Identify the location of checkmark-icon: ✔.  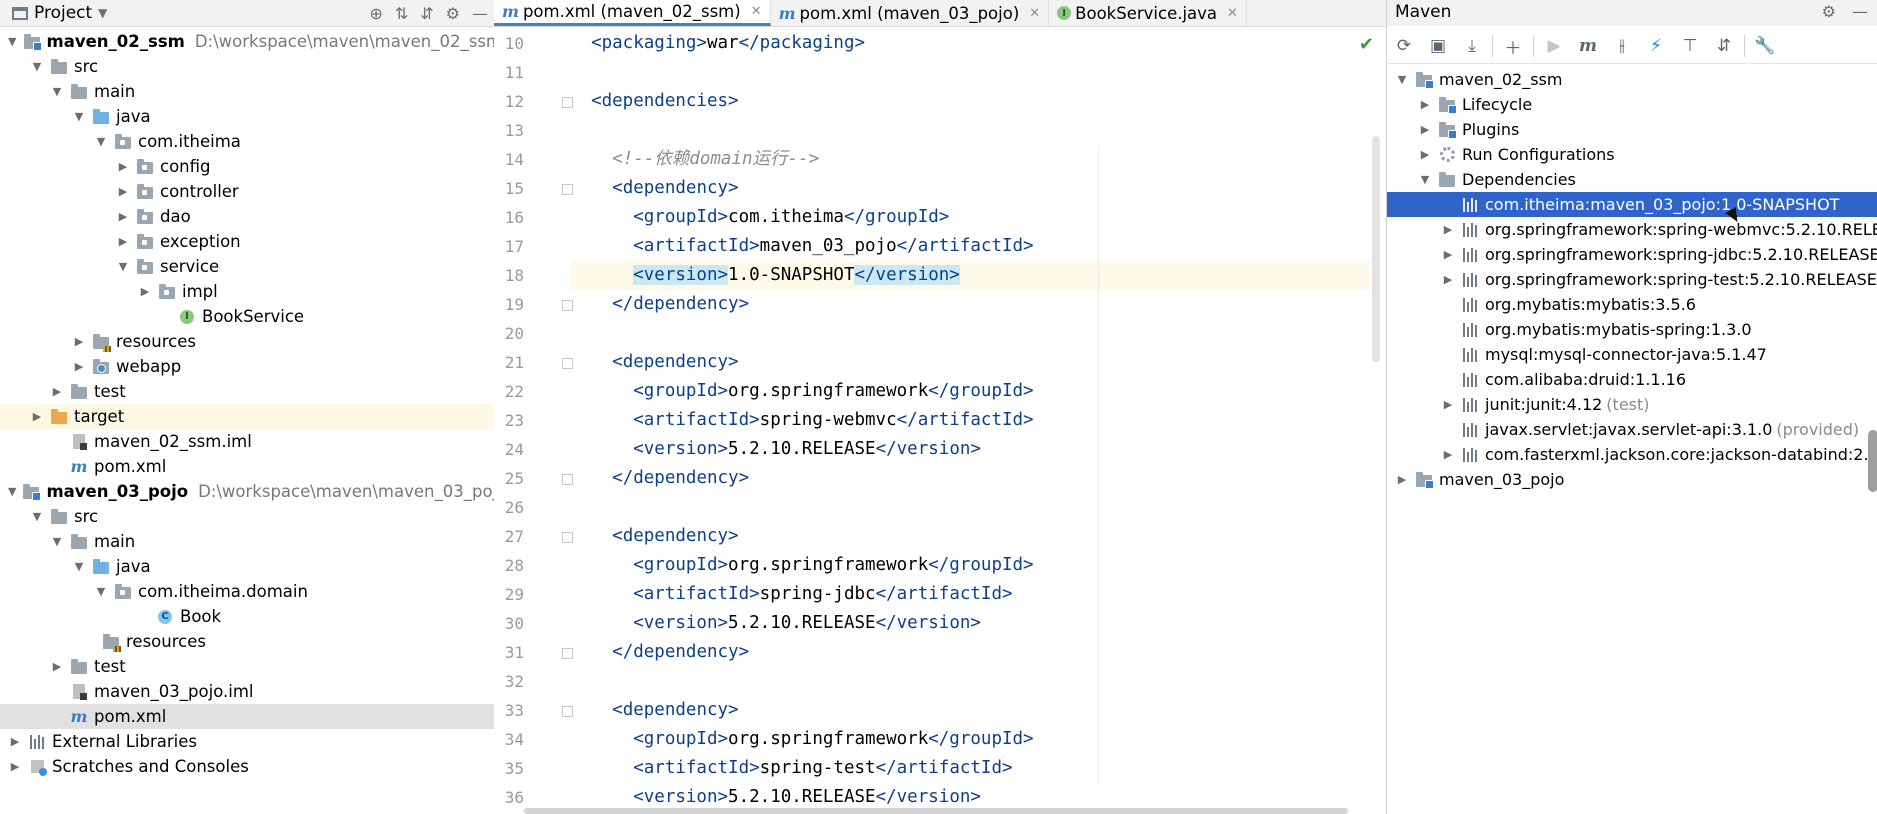
(1366, 44).